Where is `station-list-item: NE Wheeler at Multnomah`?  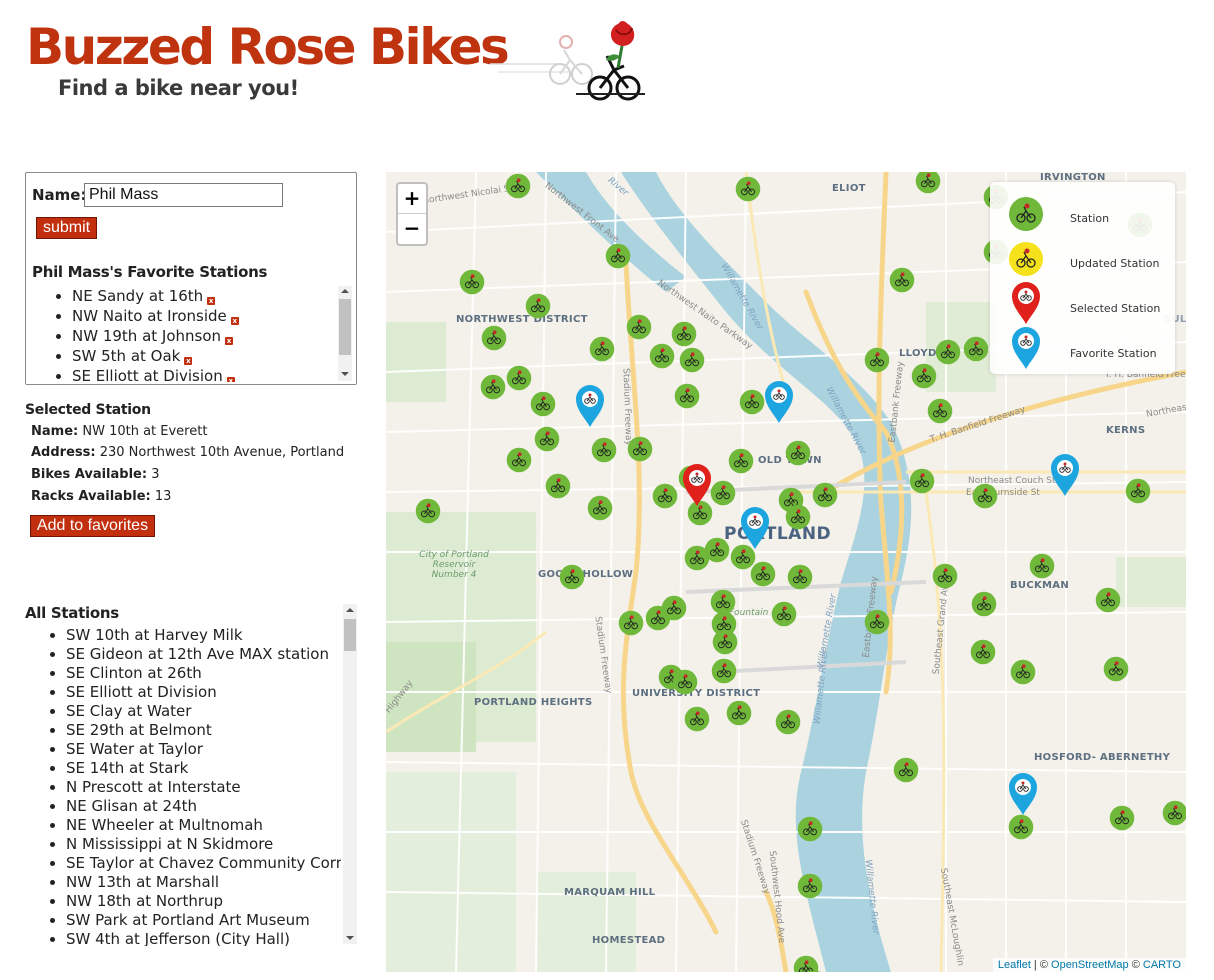
station-list-item: NE Wheeler at Multnomah is located at coordinates (203, 825).